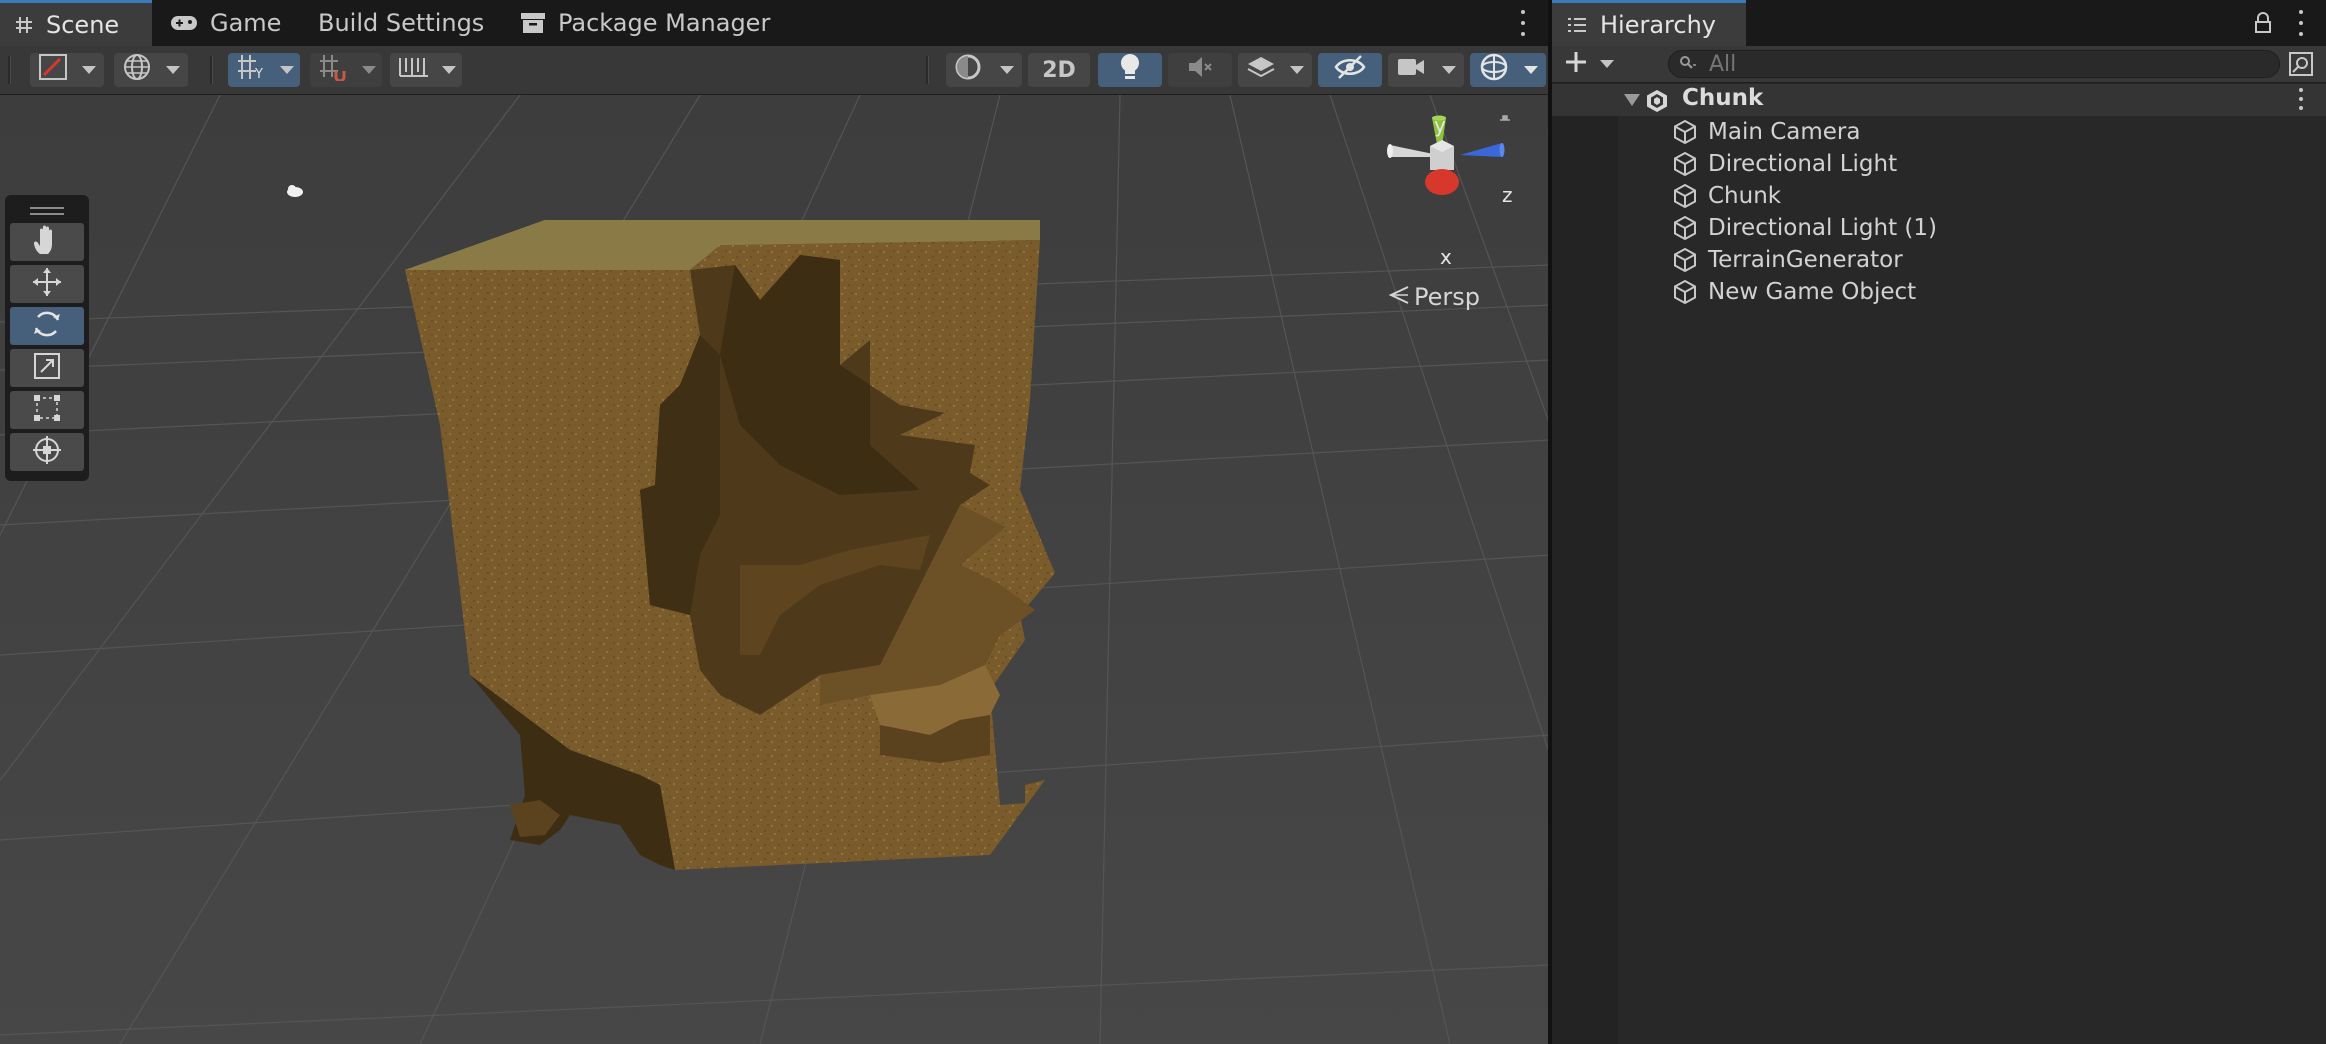 This screenshot has width=2326, height=1044. I want to click on draw-mode-dropdown, so click(67, 70).